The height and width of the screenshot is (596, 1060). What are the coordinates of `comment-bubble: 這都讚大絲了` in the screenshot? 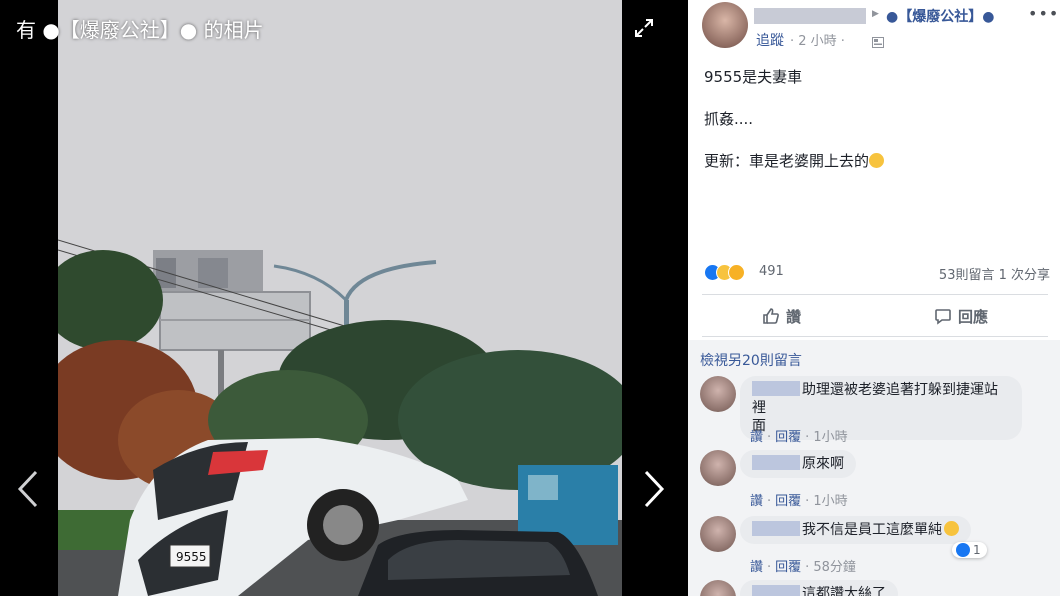 It's located at (819, 588).